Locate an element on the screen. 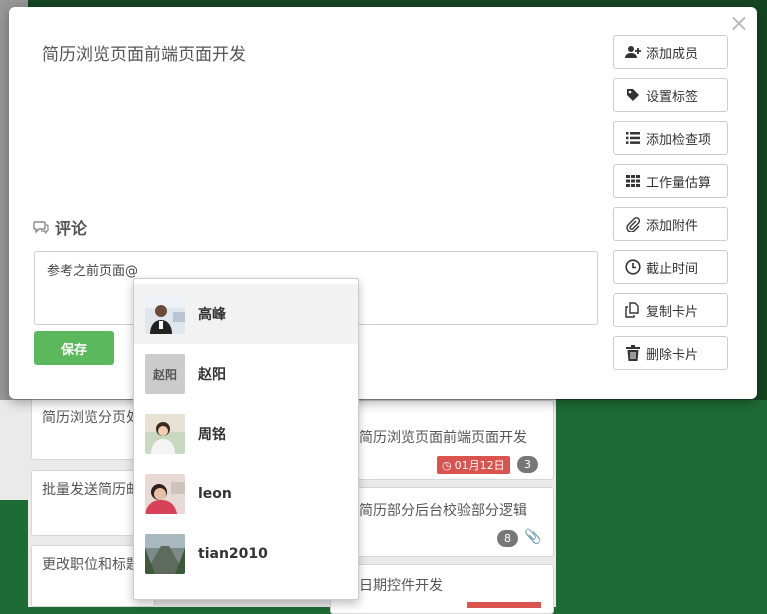 The width and height of the screenshot is (767, 614). paperclip-icon: 📎 is located at coordinates (533, 537).